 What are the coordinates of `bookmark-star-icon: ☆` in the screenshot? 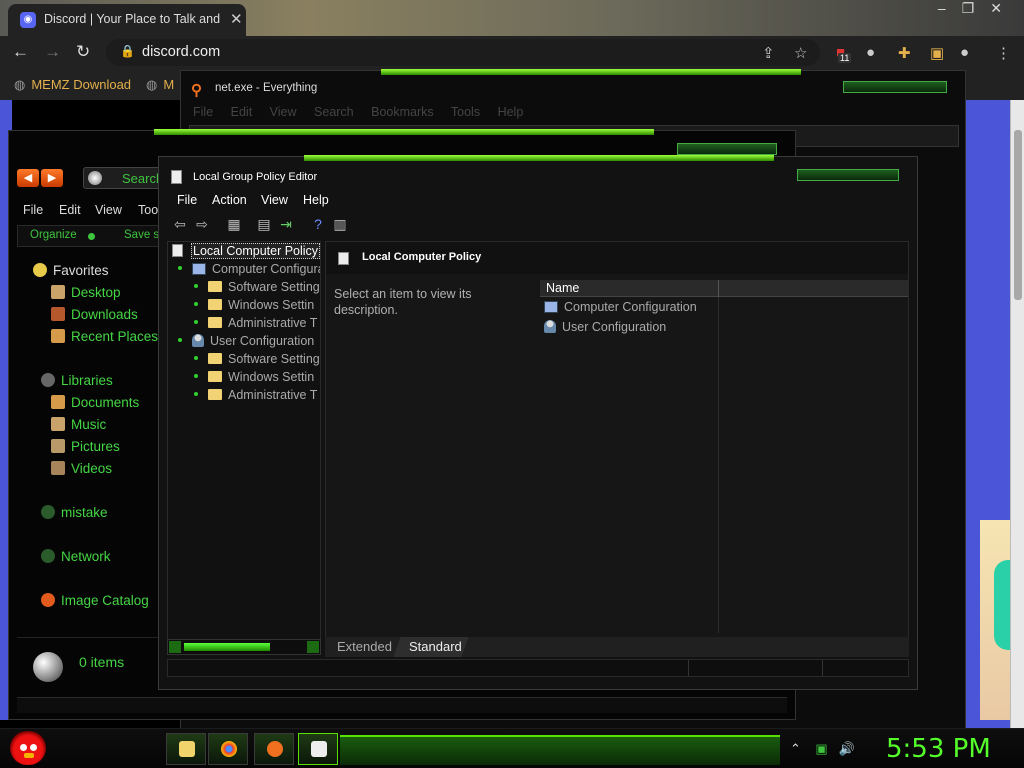 It's located at (800, 53).